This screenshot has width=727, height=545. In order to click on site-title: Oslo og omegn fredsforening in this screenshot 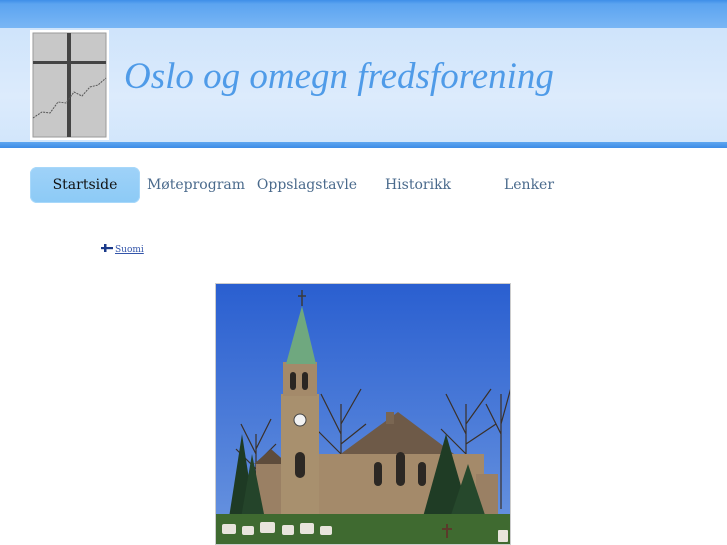, I will do `click(339, 76)`.